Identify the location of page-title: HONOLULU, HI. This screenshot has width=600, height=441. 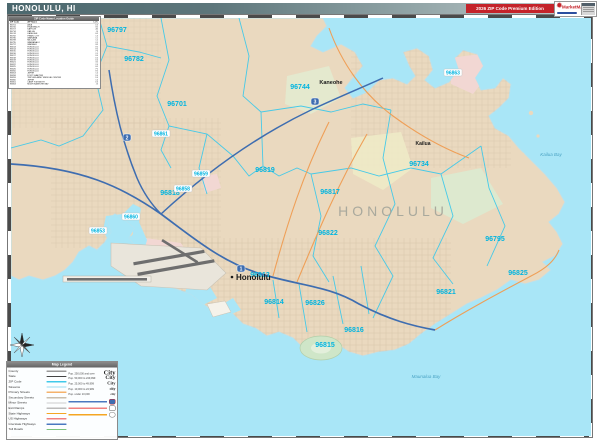
(44, 8).